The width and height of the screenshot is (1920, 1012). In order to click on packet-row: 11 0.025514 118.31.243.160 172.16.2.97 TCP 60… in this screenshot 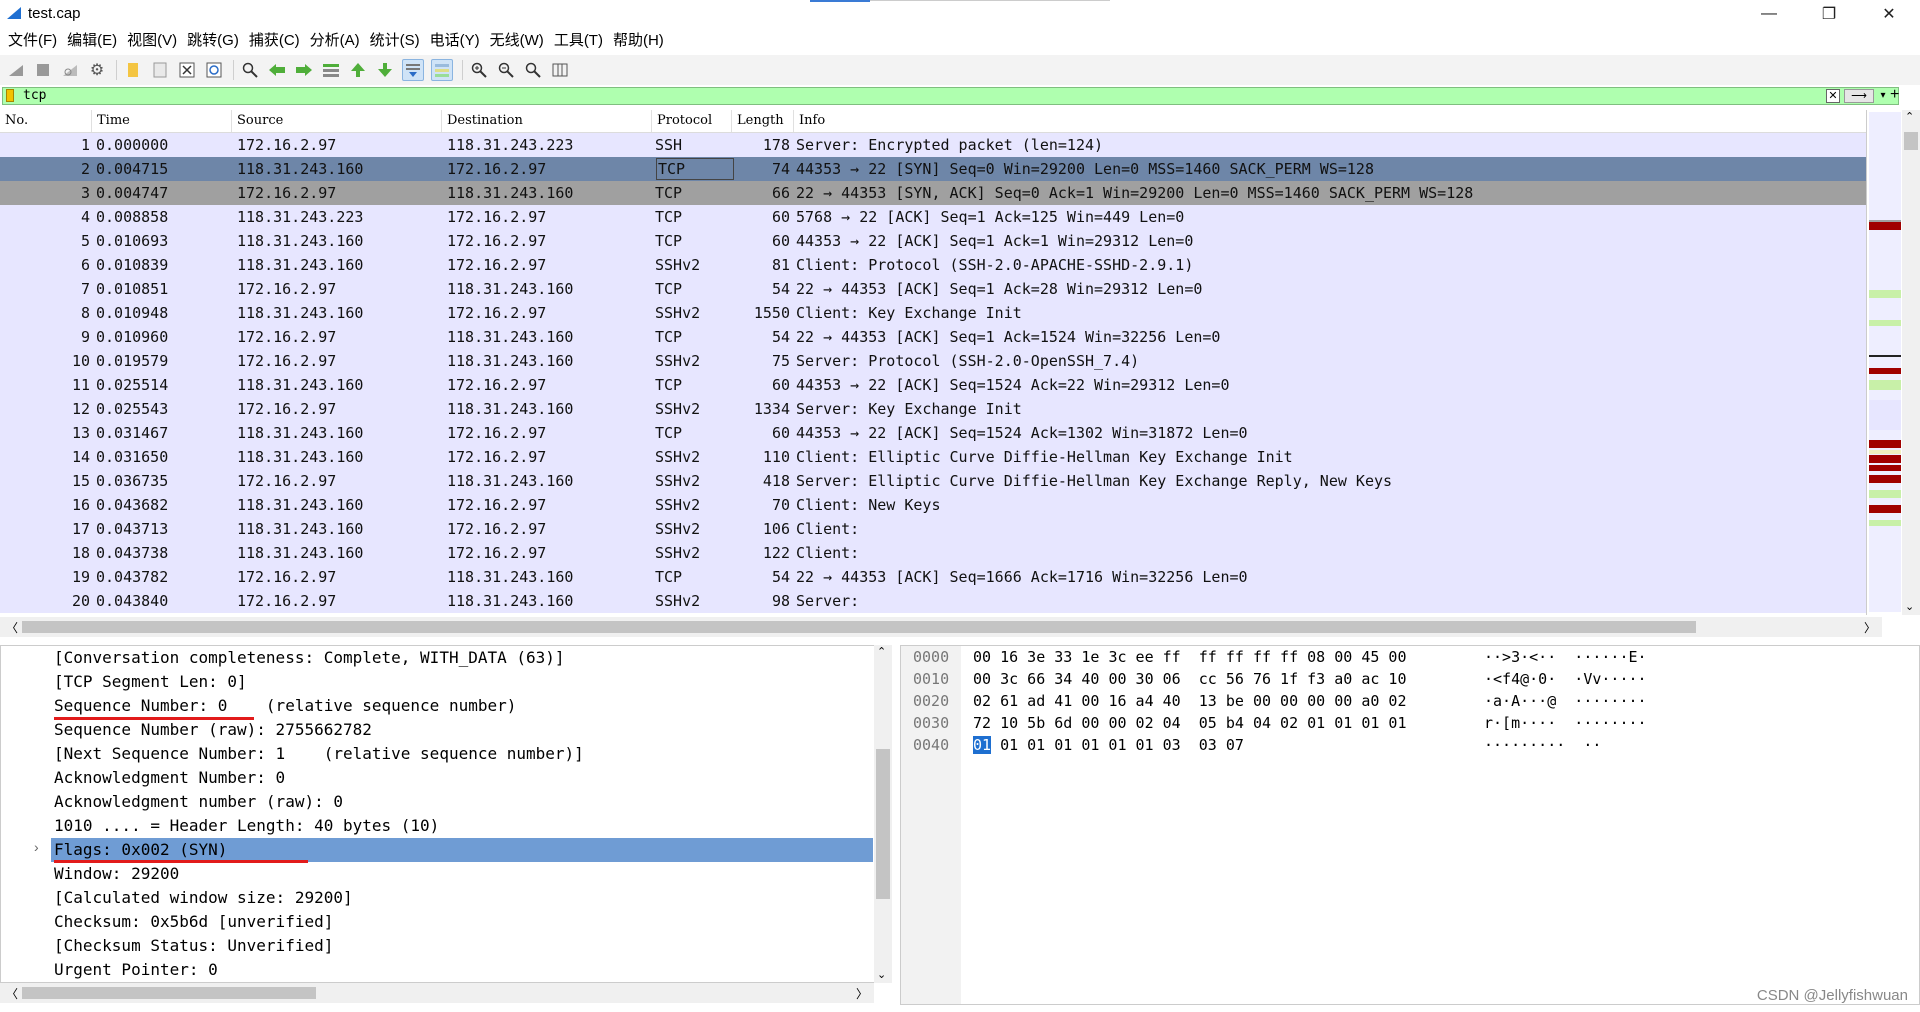, I will do `click(933, 385)`.